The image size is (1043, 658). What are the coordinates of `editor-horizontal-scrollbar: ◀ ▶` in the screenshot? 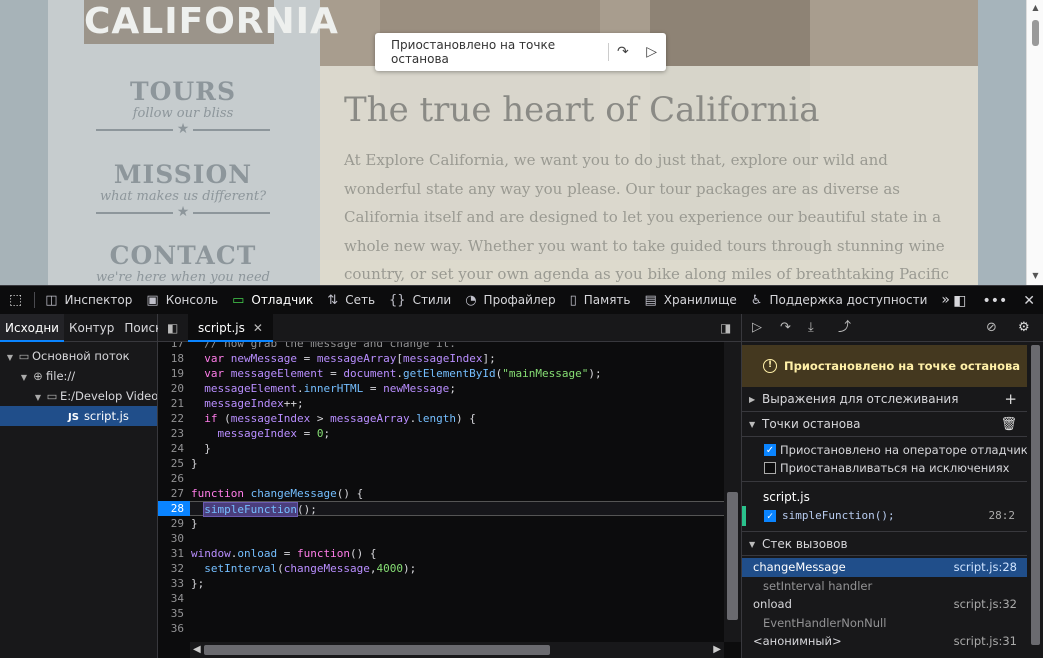 It's located at (457, 650).